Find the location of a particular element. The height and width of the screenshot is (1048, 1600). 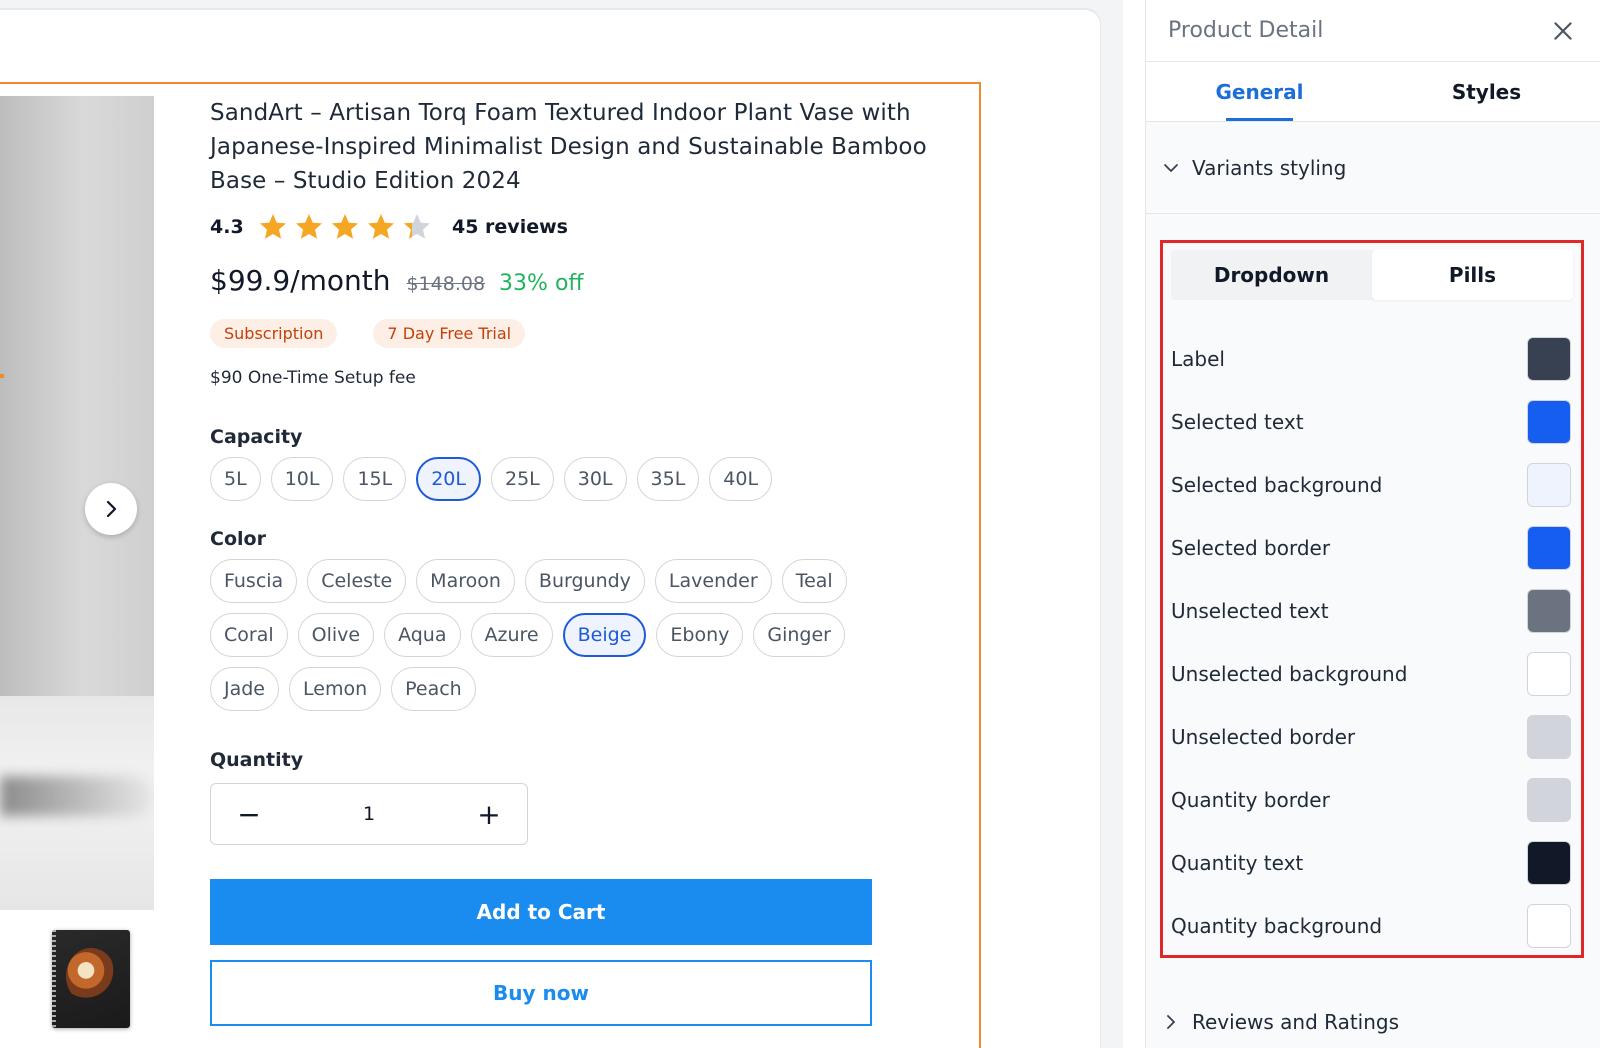

current-price: $99.9/month is located at coordinates (300, 280).